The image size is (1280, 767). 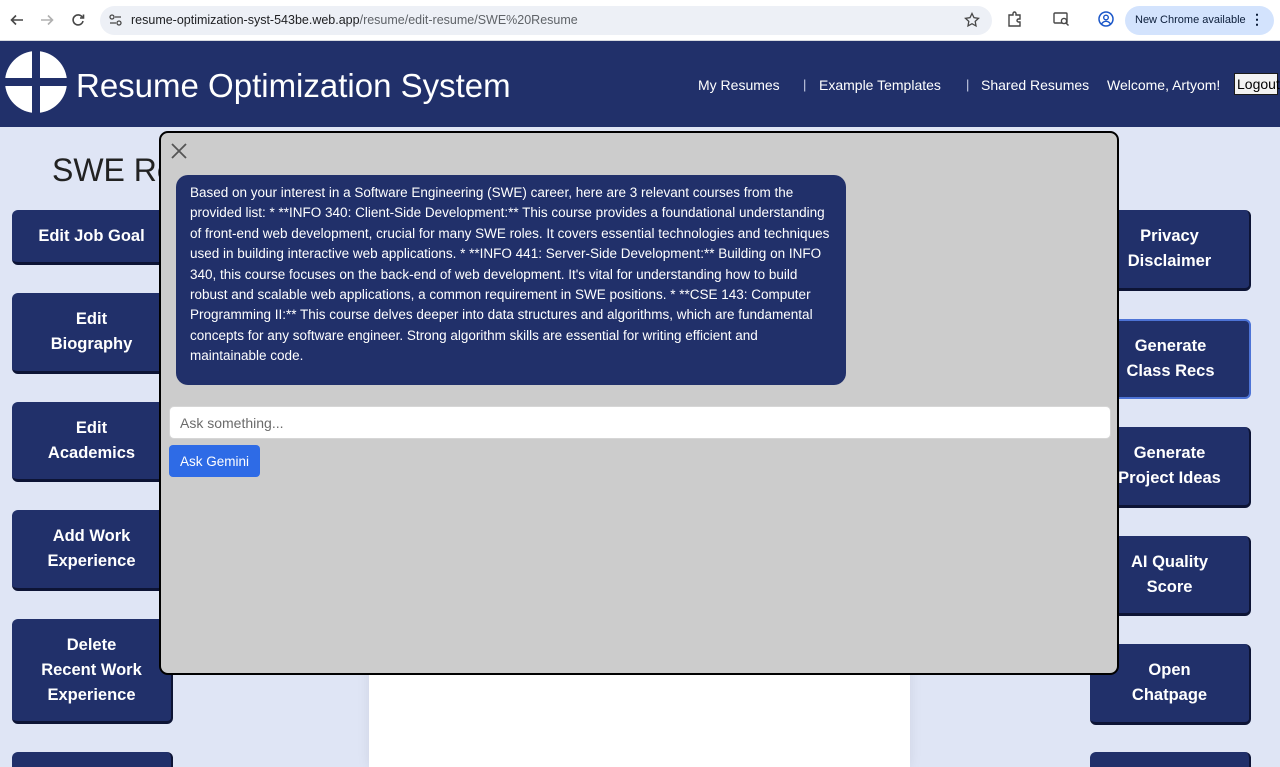 I want to click on url-host: resume-optimization-syst-543be.web.app, so click(x=245, y=20).